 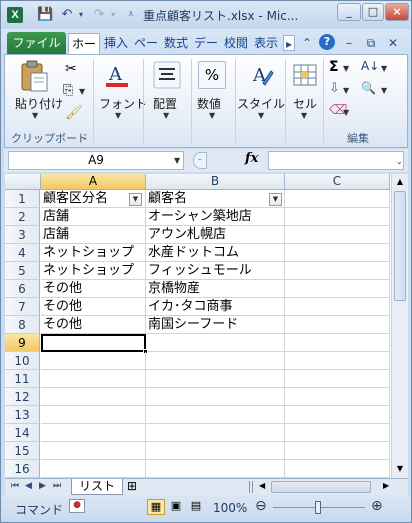 What do you see at coordinates (262, 485) in the screenshot?
I see `scroll-left-icon: ◀` at bounding box center [262, 485].